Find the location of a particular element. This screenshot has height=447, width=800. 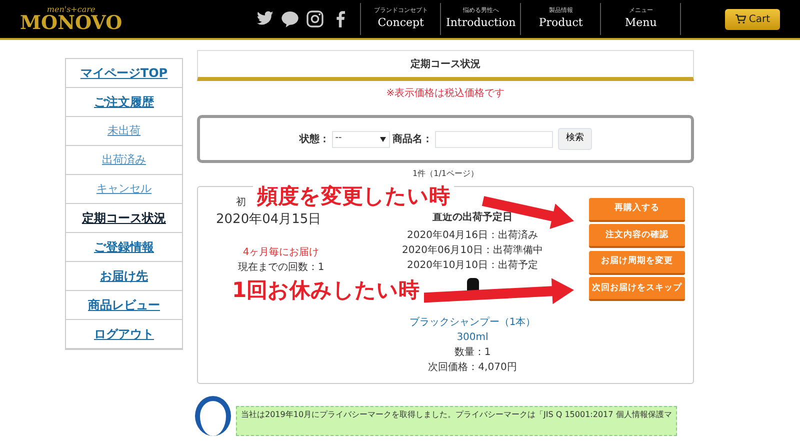

cart-icon is located at coordinates (740, 19).